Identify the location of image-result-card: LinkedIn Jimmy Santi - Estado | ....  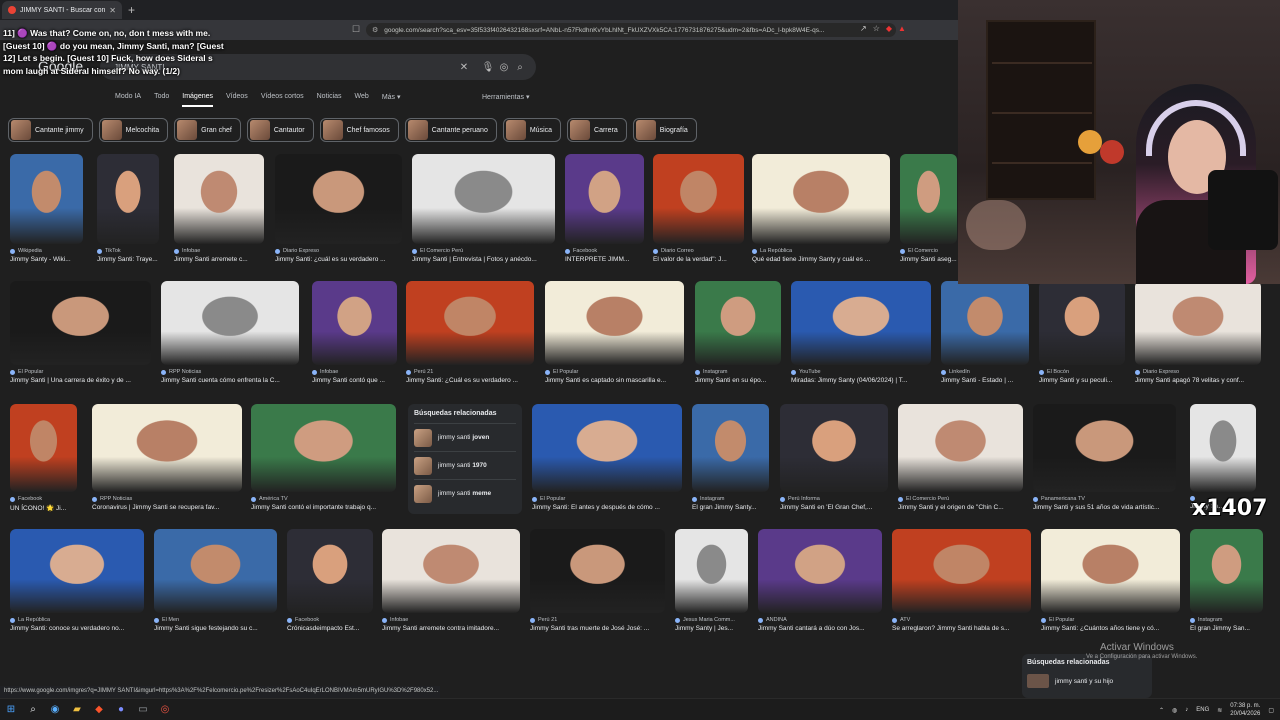
(985, 332).